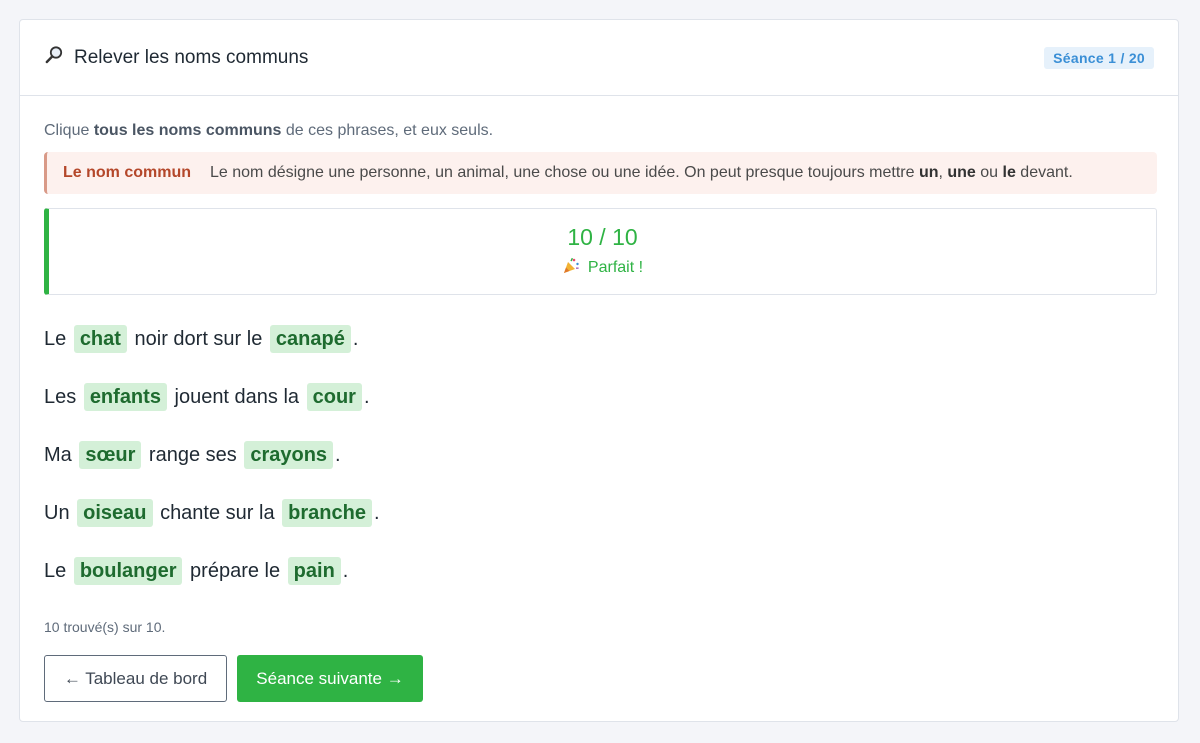  What do you see at coordinates (58, 455) in the screenshot?
I see `word: Ma` at bounding box center [58, 455].